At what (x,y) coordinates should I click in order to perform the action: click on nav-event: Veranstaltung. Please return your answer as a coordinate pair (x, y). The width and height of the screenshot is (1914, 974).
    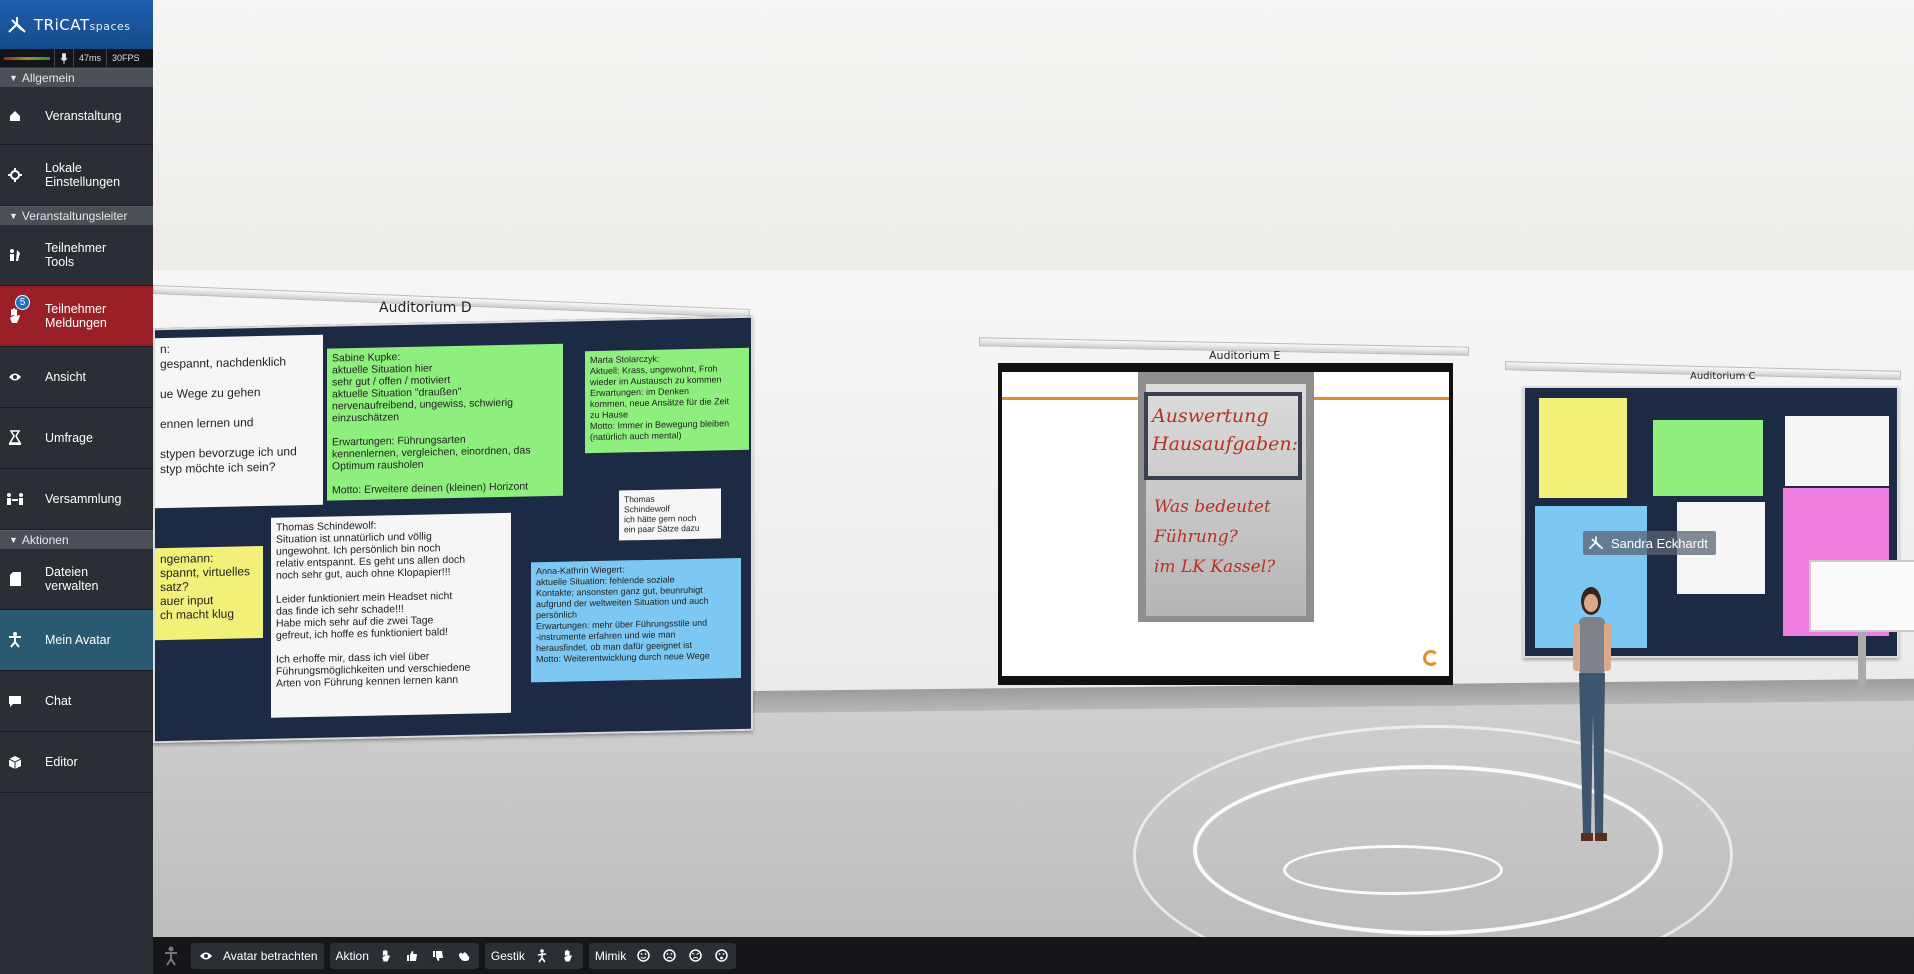
    Looking at the image, I should click on (76, 116).